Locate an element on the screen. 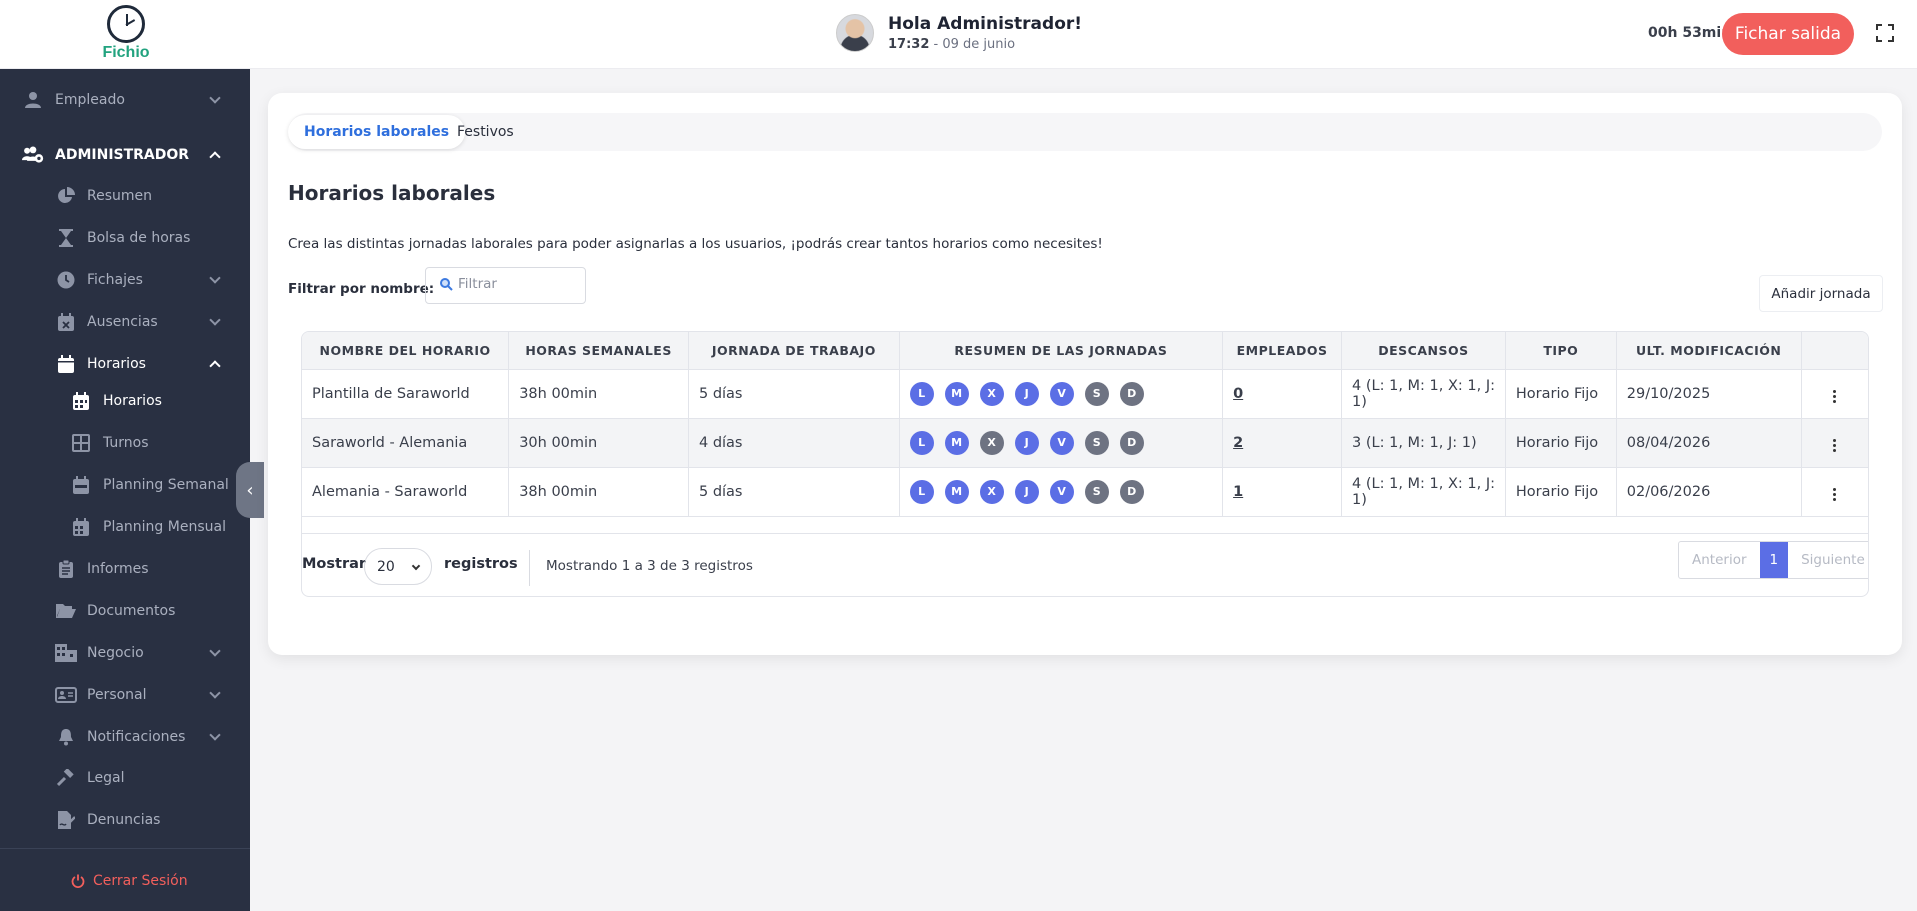 This screenshot has width=1917, height=911. sidebar-collapse-button: ‹ is located at coordinates (250, 490).